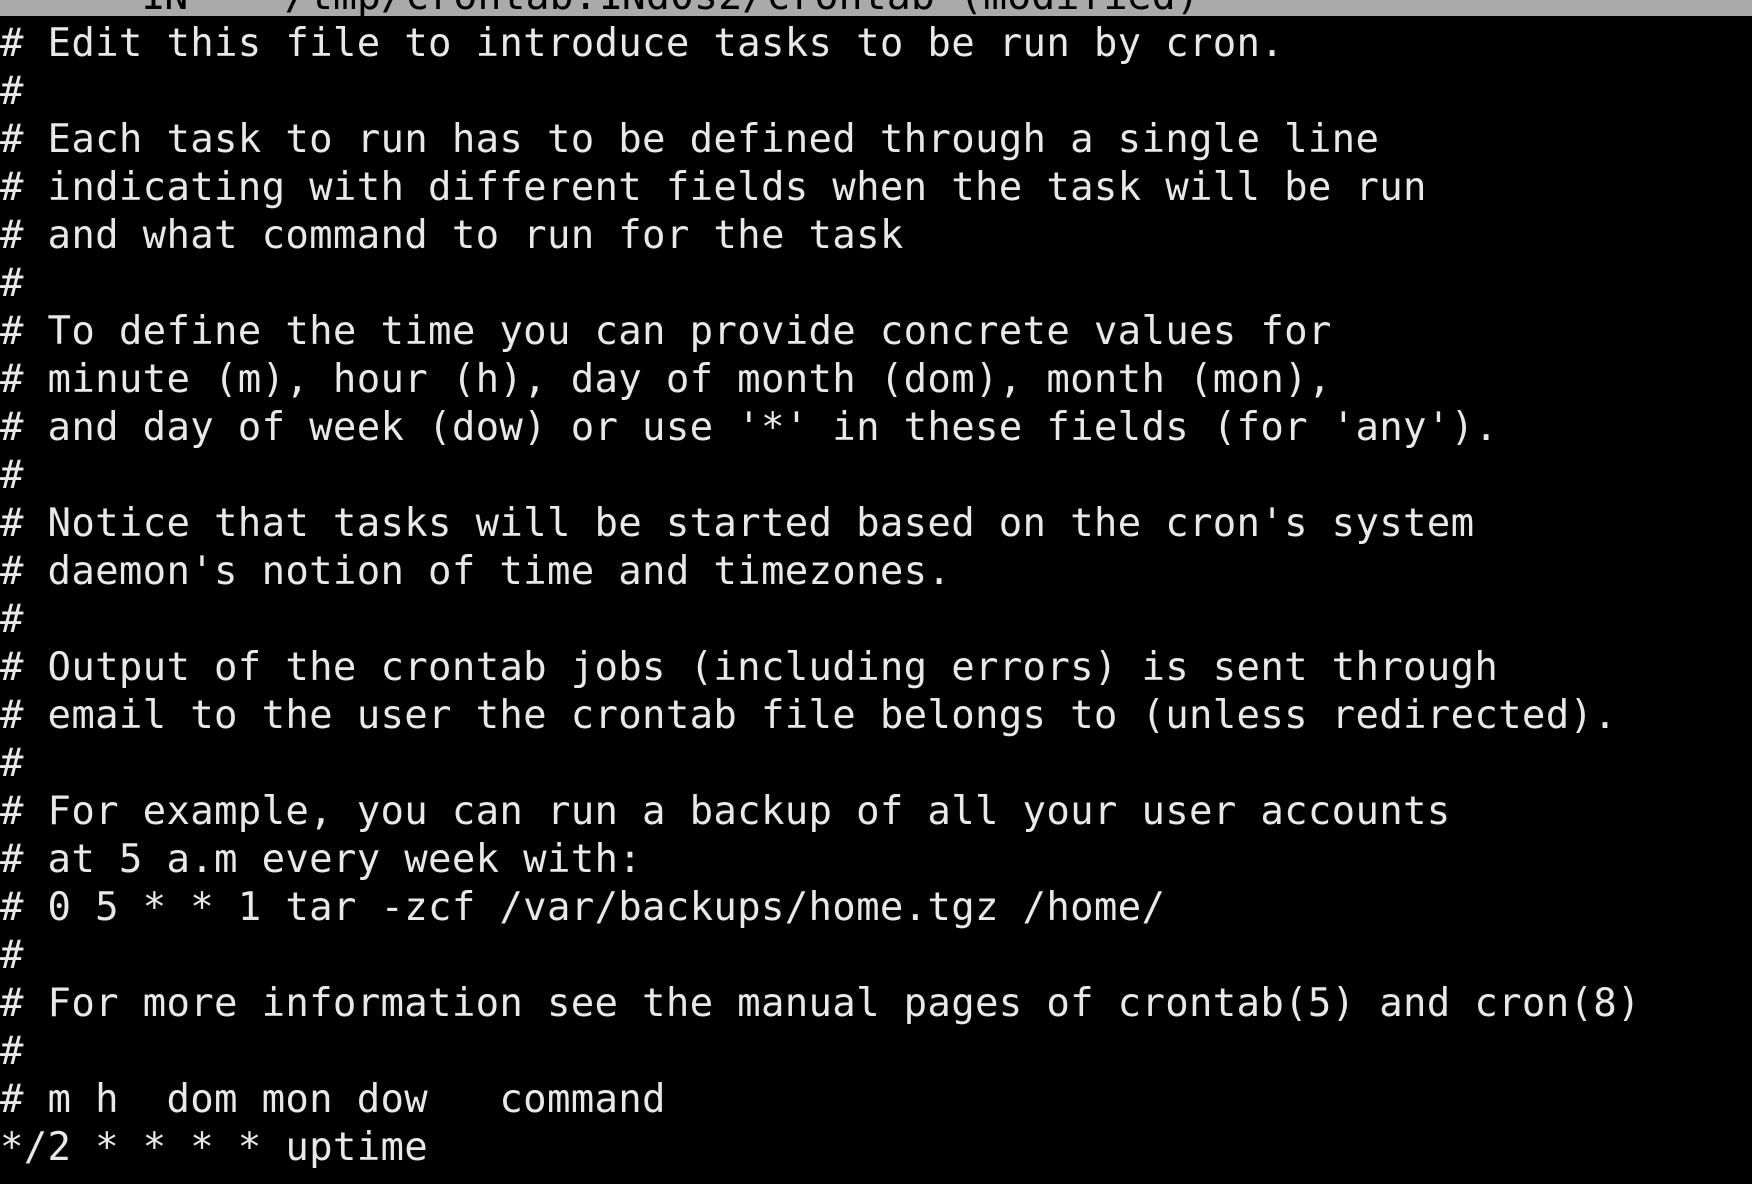 The image size is (1752, 1184). I want to click on comment-line: # at 5 a.m every week with:, so click(876, 860).